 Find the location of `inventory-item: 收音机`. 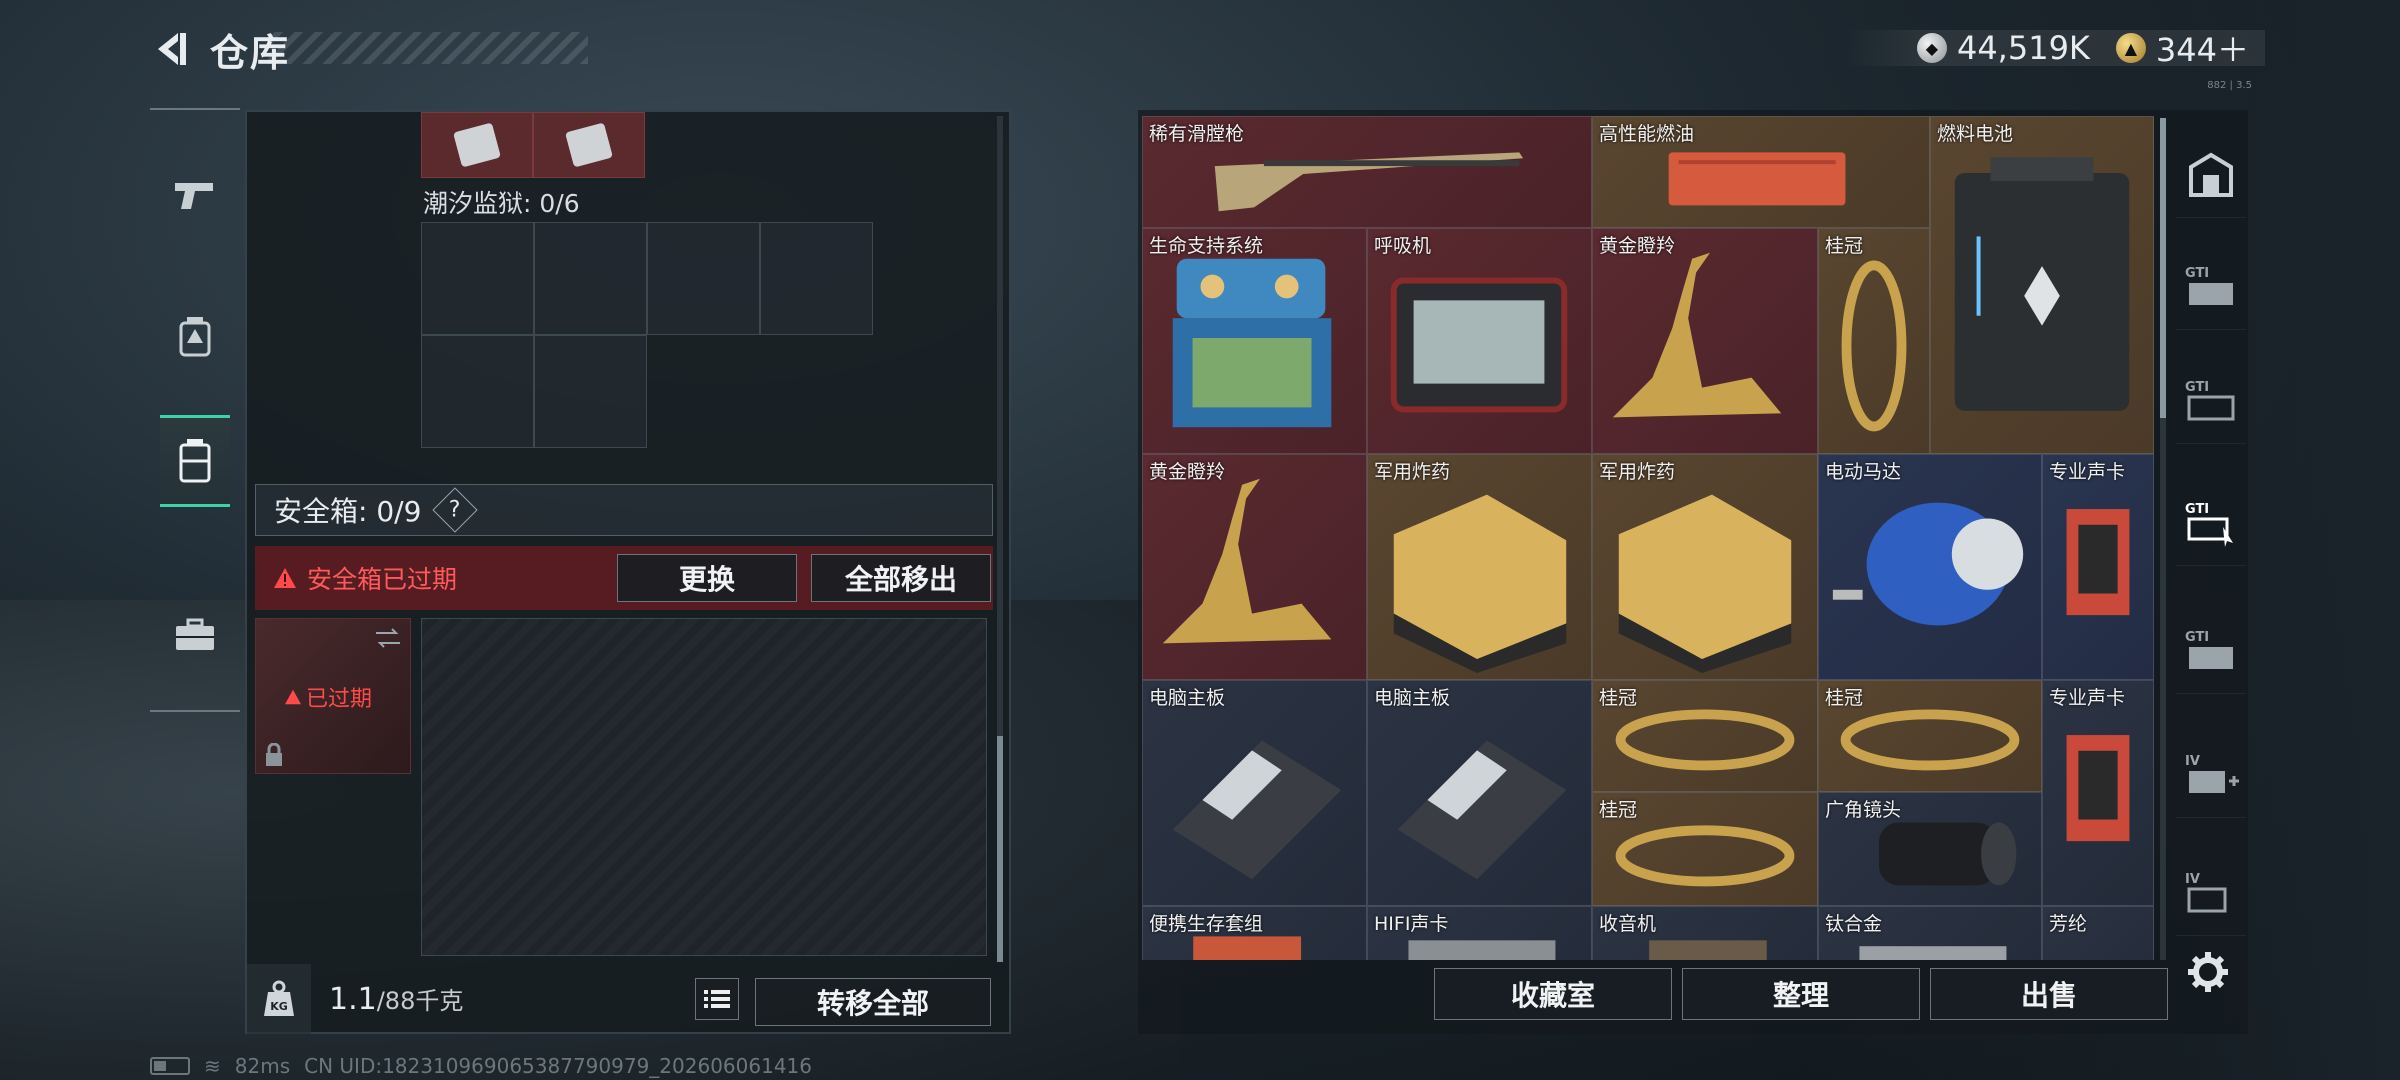

inventory-item: 收音机 is located at coordinates (1705, 933).